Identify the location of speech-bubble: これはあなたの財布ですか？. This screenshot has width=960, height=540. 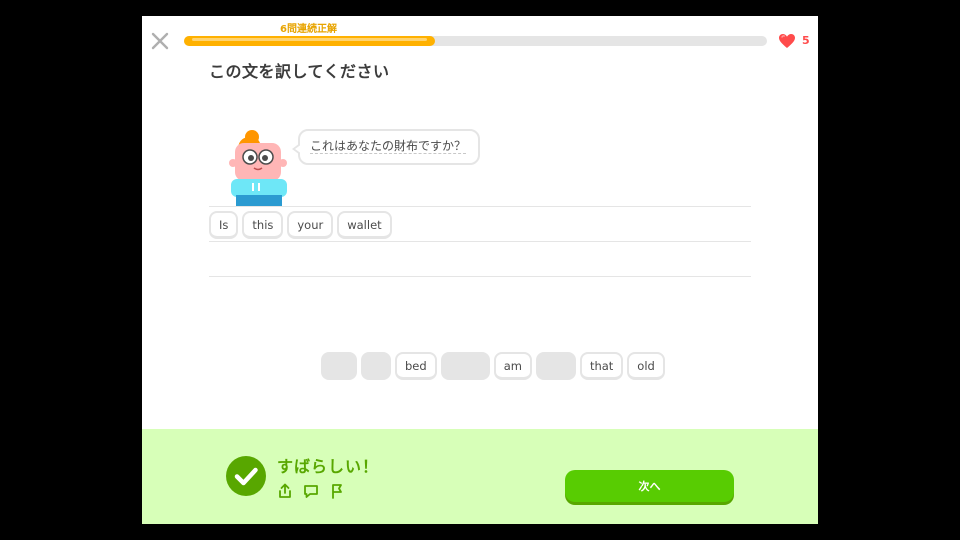
(386, 147).